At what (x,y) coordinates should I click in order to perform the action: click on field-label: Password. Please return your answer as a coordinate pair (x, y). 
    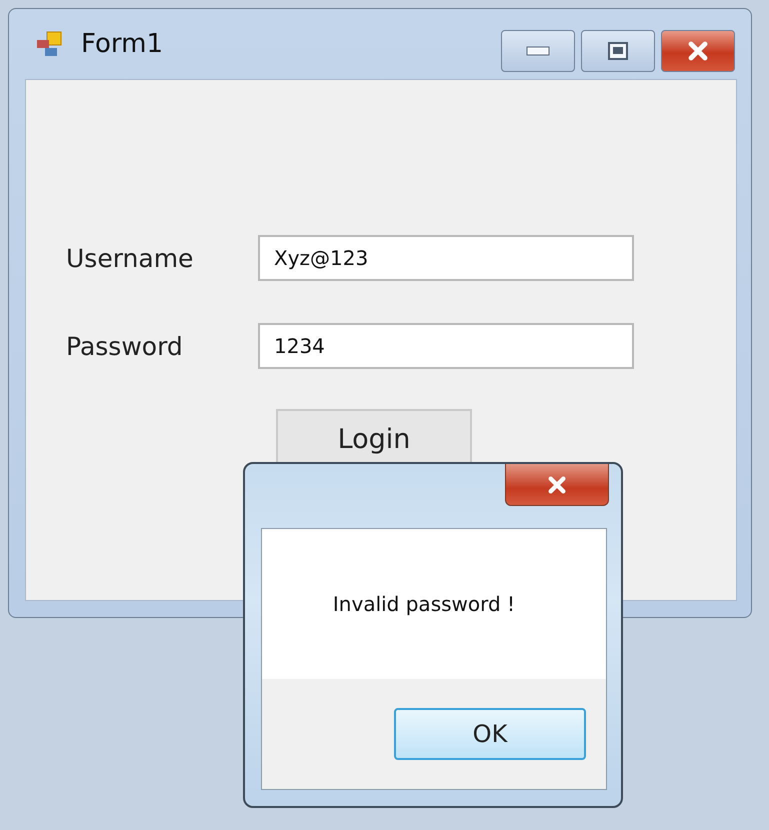
    Looking at the image, I should click on (125, 346).